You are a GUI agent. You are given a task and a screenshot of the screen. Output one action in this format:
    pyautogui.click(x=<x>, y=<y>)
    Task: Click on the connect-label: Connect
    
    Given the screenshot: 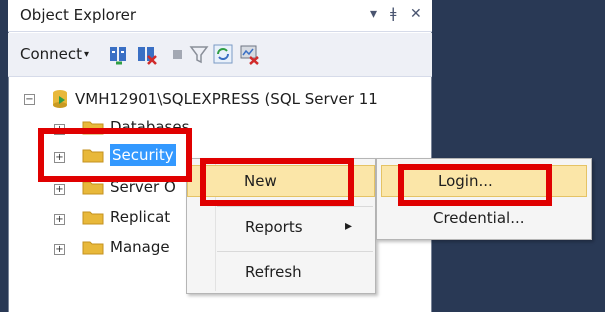 What is the action you would take?
    pyautogui.click(x=51, y=54)
    